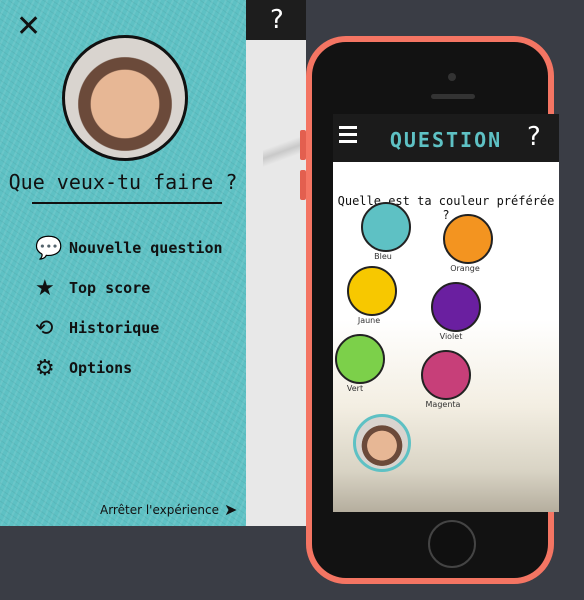 This screenshot has height=600, width=584. What do you see at coordinates (452, 77) in the screenshot?
I see `phone-camera` at bounding box center [452, 77].